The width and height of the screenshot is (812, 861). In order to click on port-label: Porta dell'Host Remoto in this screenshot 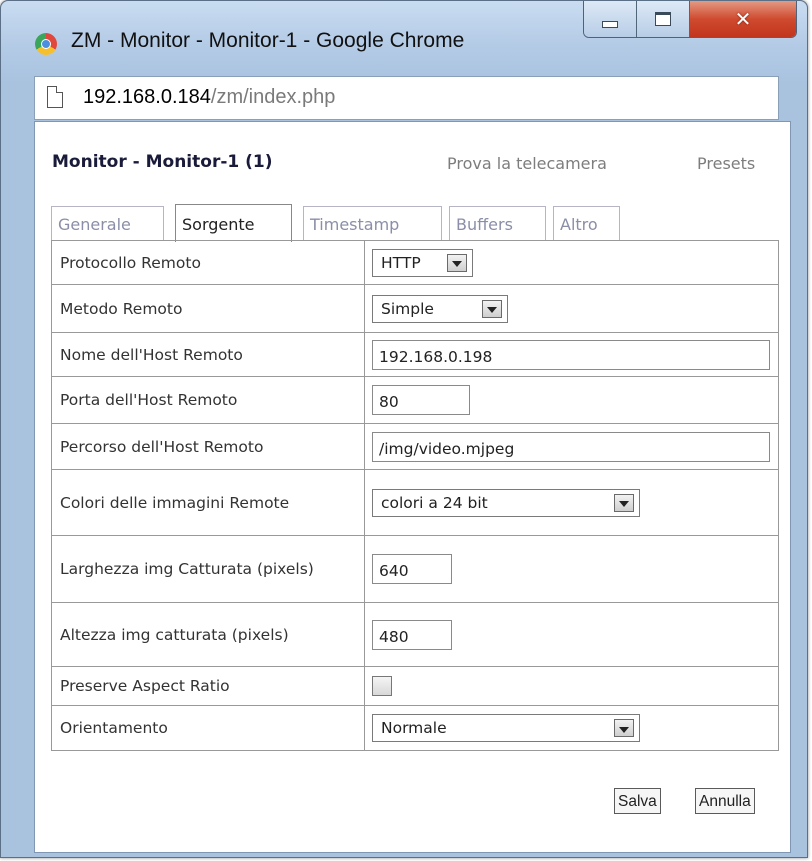, I will do `click(208, 400)`.